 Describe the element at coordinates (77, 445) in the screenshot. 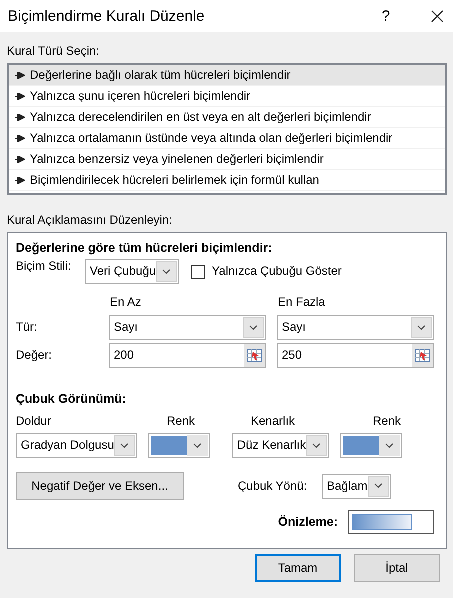

I see `fill-dropdown: Gradyan Dolgusu` at that location.